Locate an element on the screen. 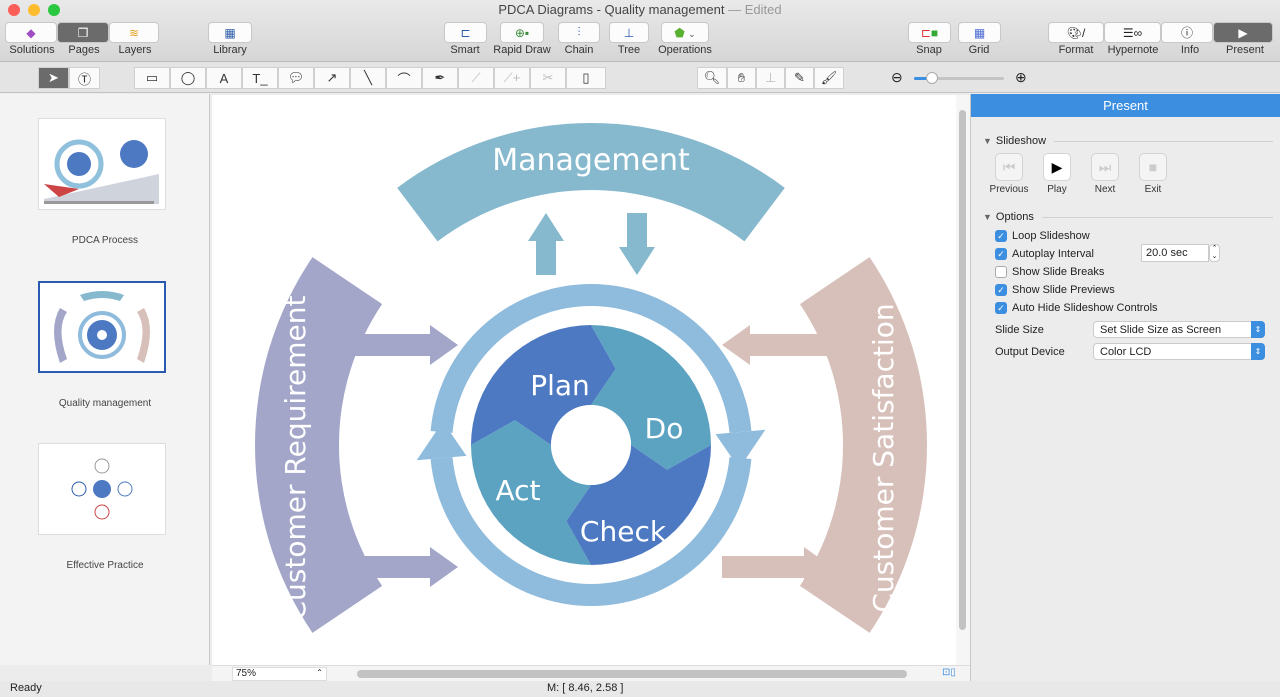 This screenshot has height=697, width=1280. autoplay-interval-field: 20.0 sec is located at coordinates (1175, 253).